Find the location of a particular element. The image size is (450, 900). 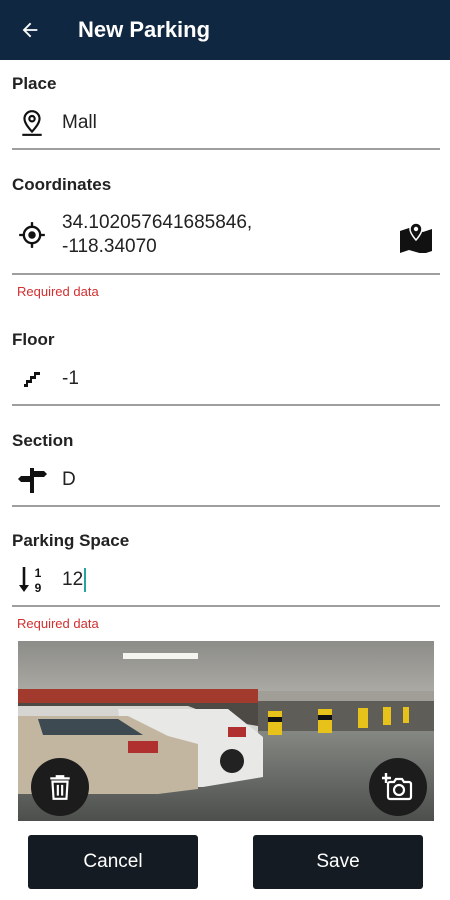

svg-text: 1 is located at coordinates (38, 573).